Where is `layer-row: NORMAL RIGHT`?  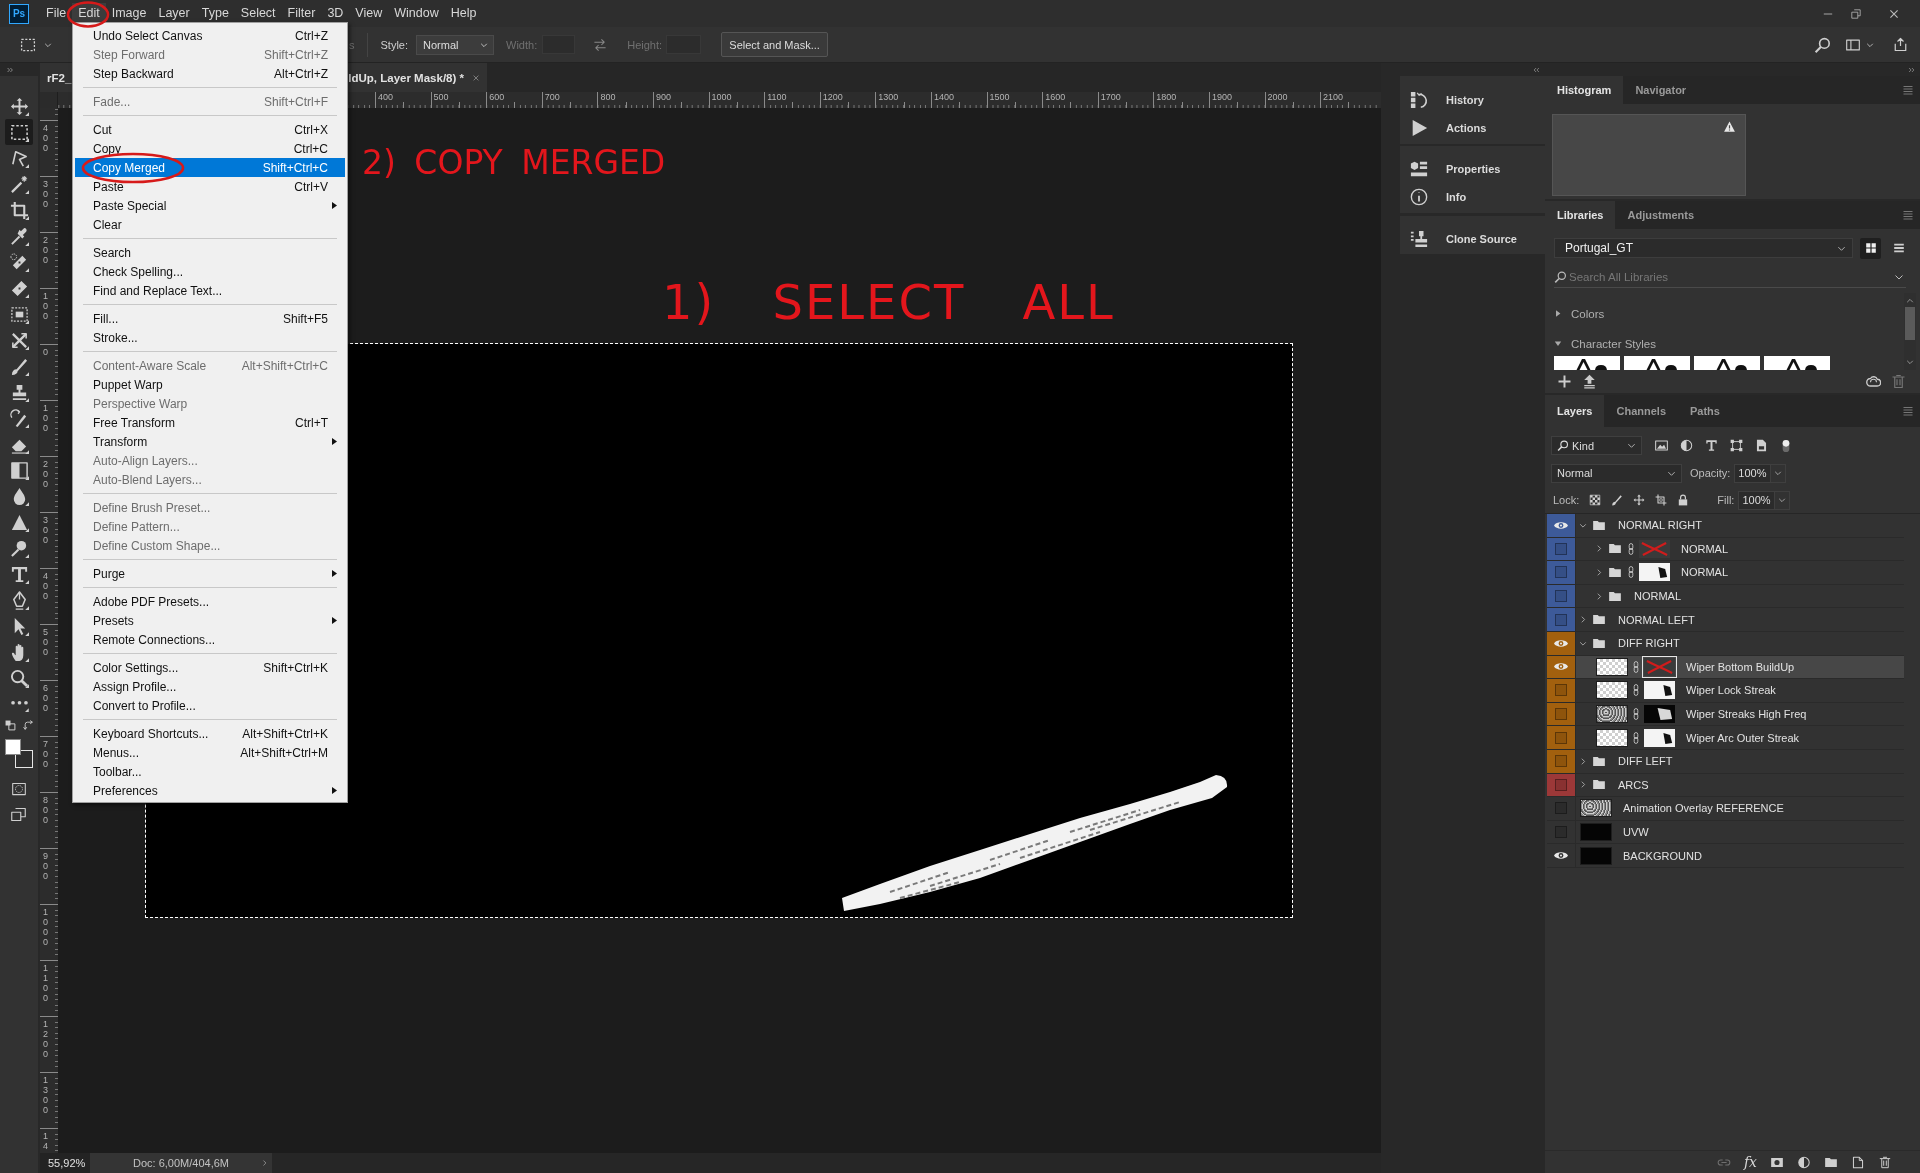 layer-row: NORMAL RIGHT is located at coordinates (1725, 526).